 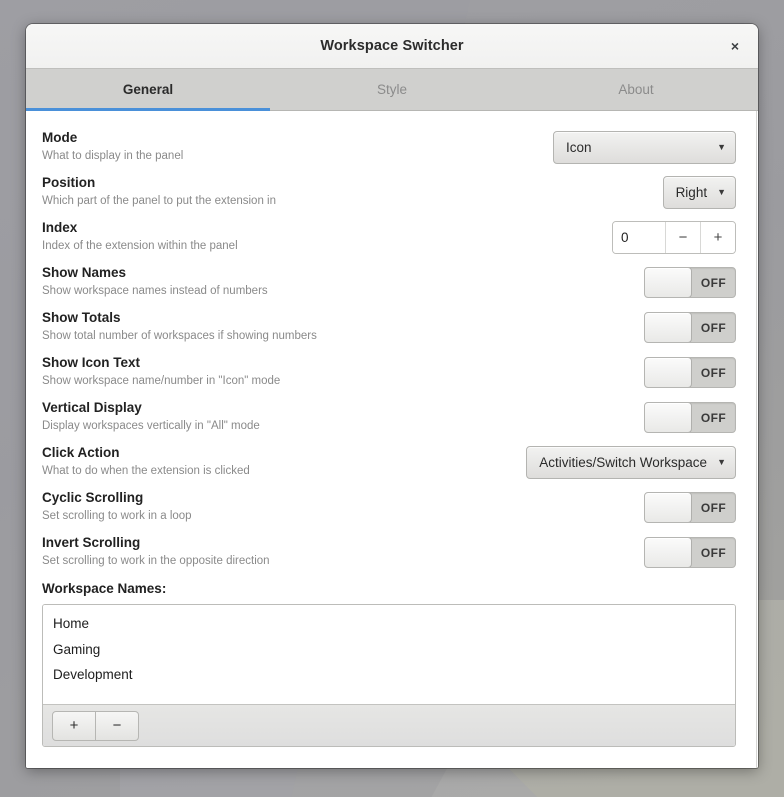 What do you see at coordinates (644, 147) in the screenshot?
I see `dropdown-mode: Icon ▼` at bounding box center [644, 147].